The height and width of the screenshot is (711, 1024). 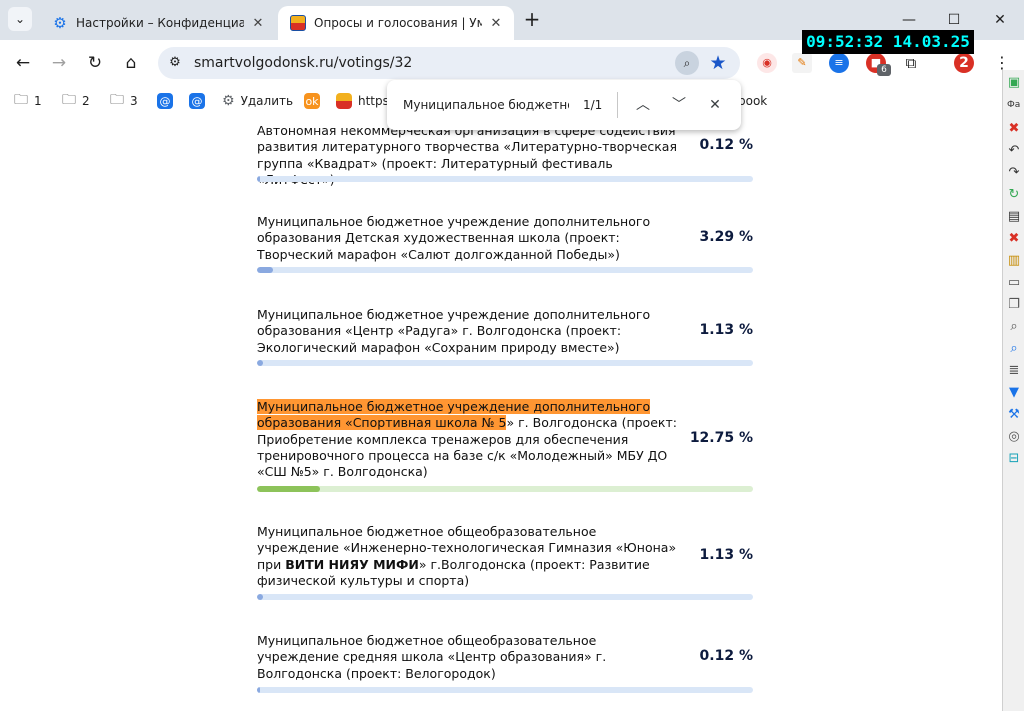 I want to click on at-sign-icon: @, so click(x=197, y=101).